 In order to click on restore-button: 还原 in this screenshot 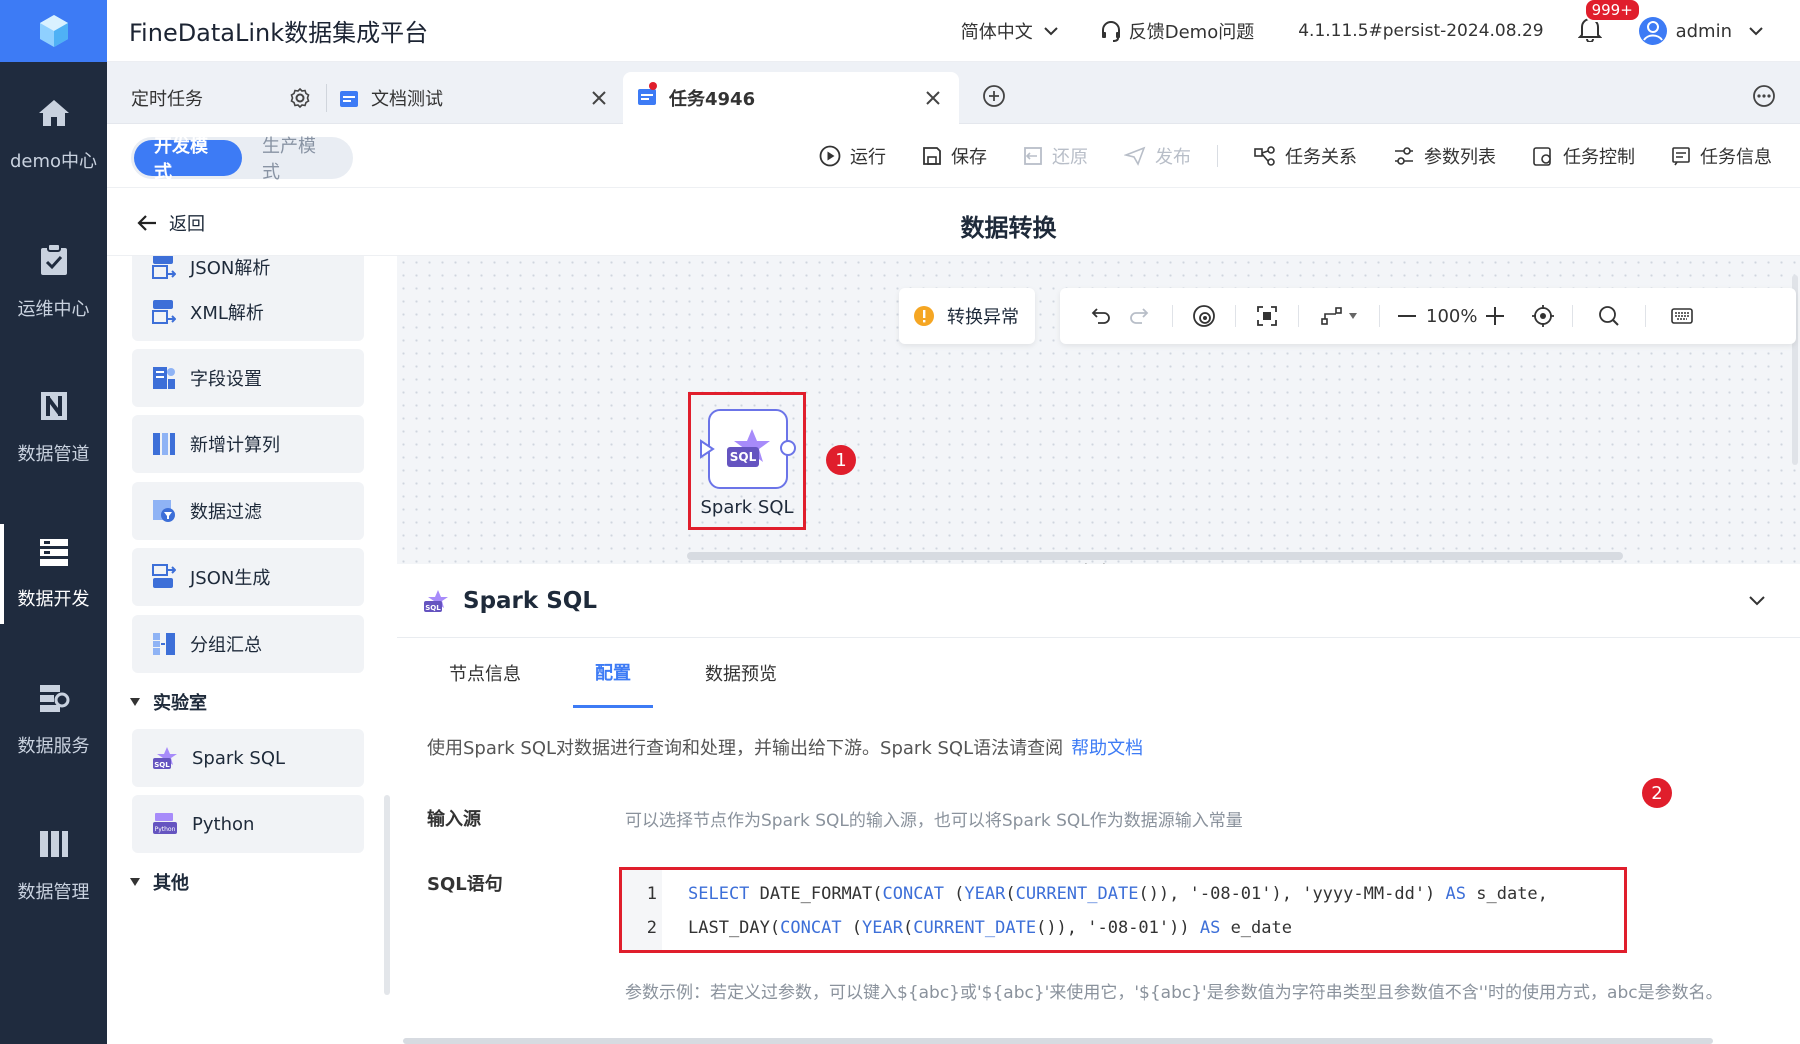, I will do `click(1055, 156)`.